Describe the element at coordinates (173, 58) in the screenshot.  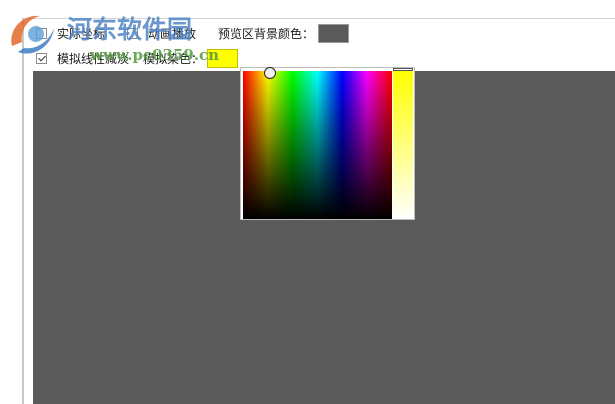
I see `simulate-tint-label: 模拟染色：` at that location.